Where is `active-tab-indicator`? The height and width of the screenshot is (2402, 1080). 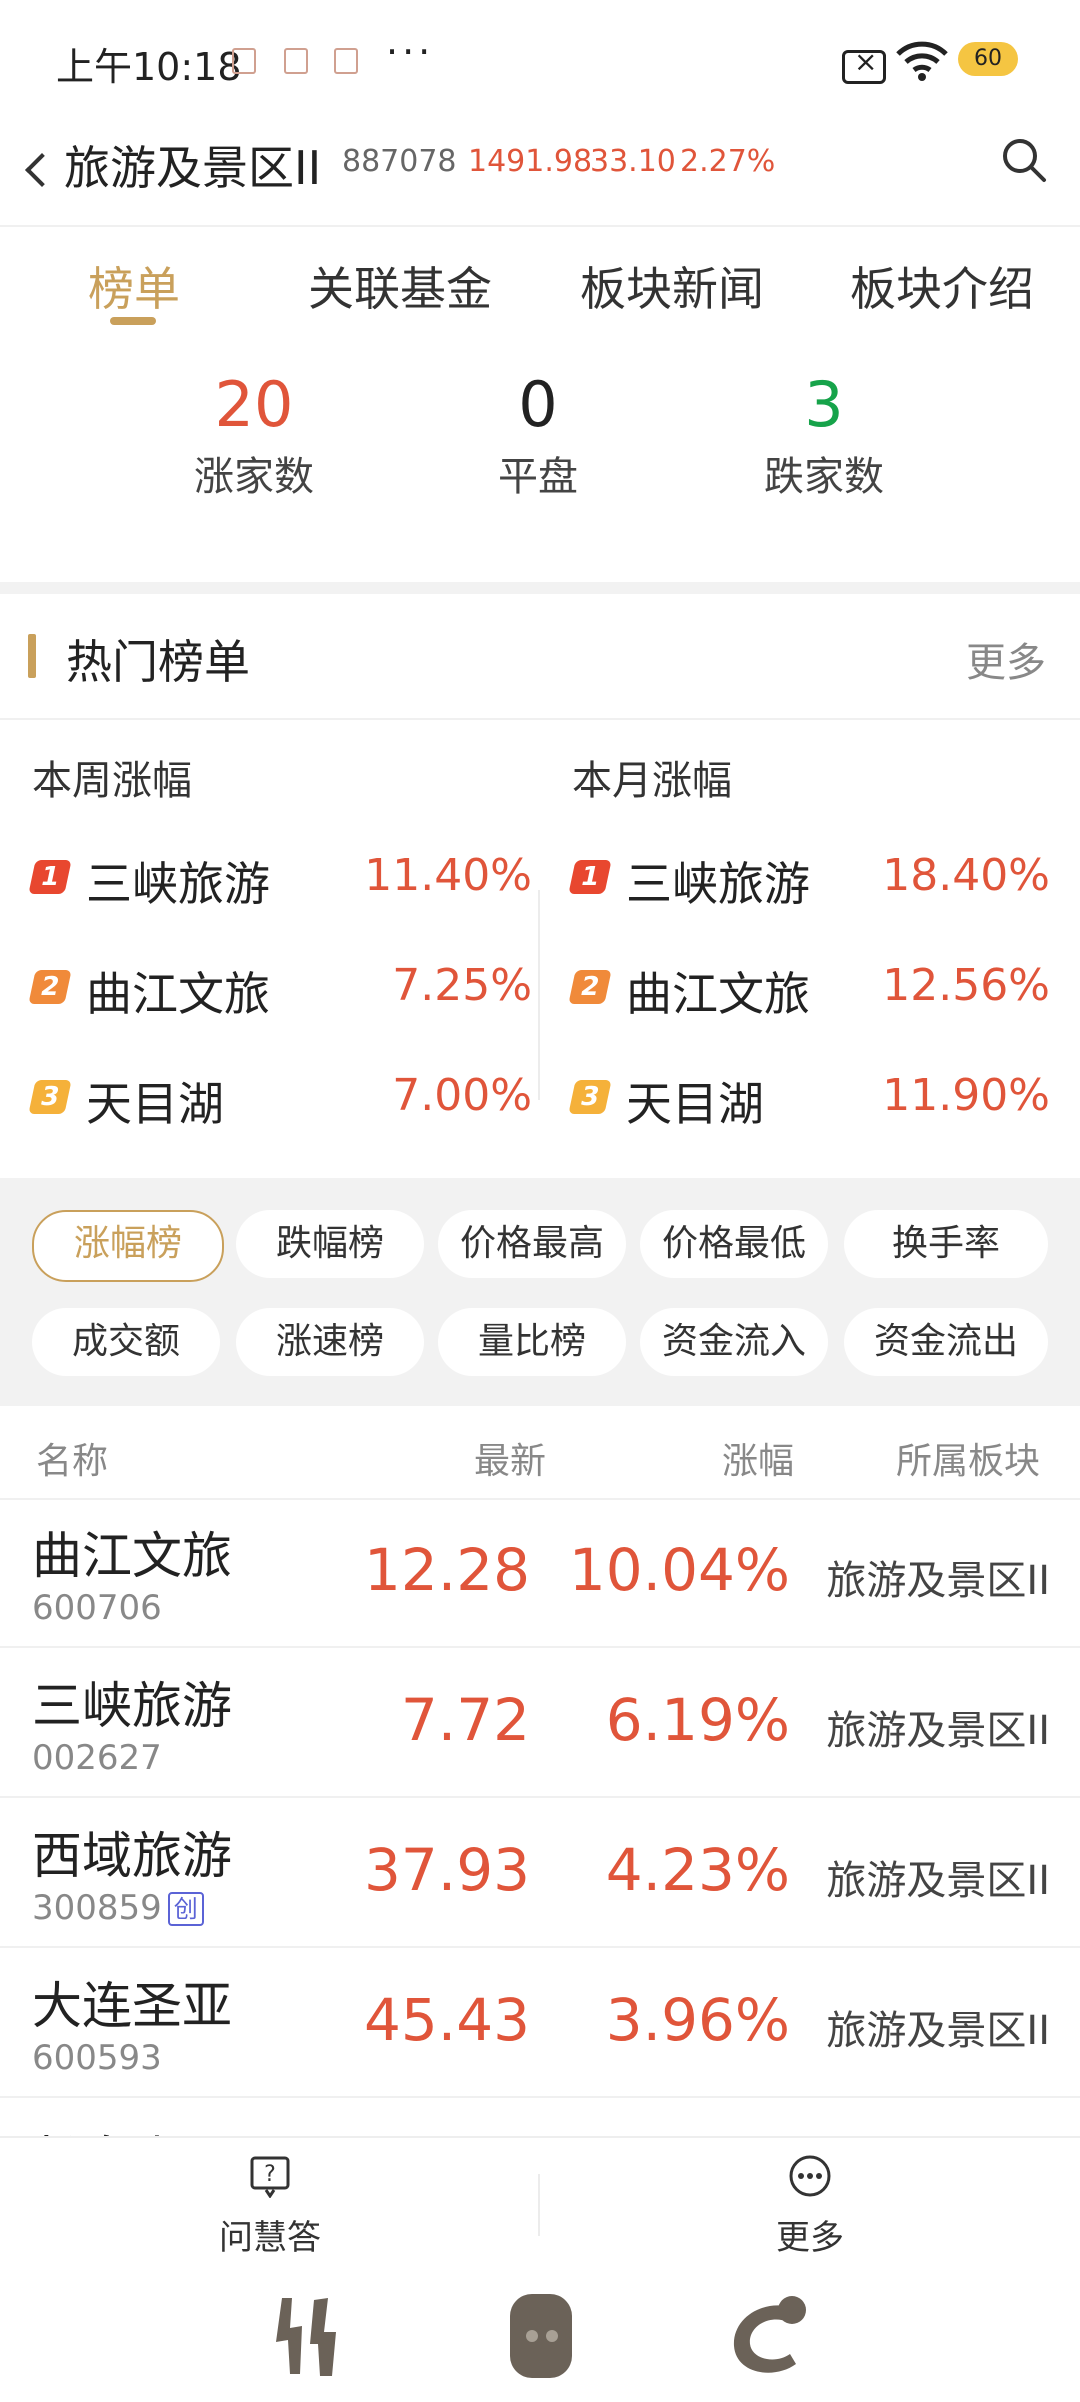 active-tab-indicator is located at coordinates (133, 321).